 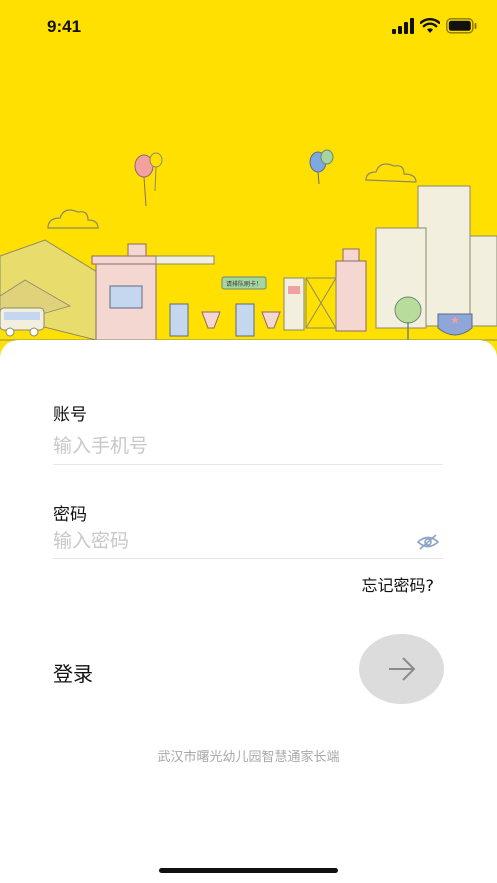 I want to click on login-label: 登录, so click(x=73, y=674).